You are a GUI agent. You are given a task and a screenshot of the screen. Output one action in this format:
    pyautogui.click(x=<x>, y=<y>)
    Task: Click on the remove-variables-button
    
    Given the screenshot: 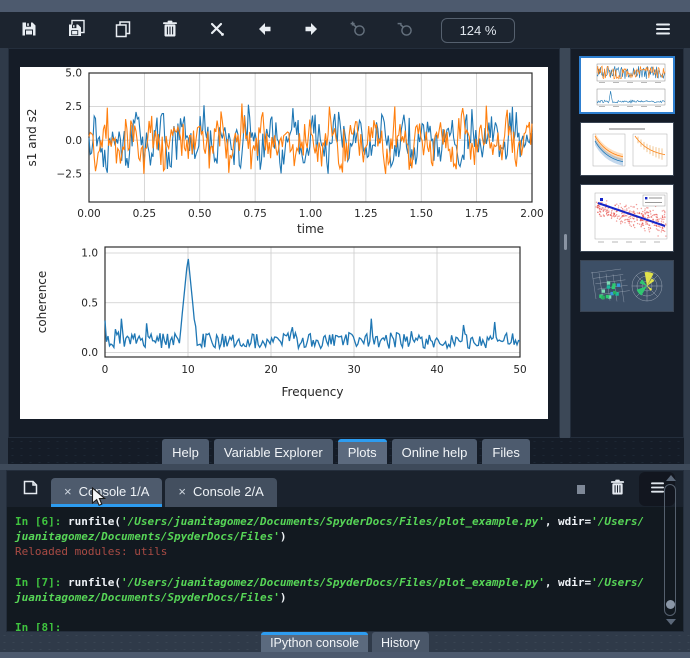 What is the action you would take?
    pyautogui.click(x=617, y=489)
    